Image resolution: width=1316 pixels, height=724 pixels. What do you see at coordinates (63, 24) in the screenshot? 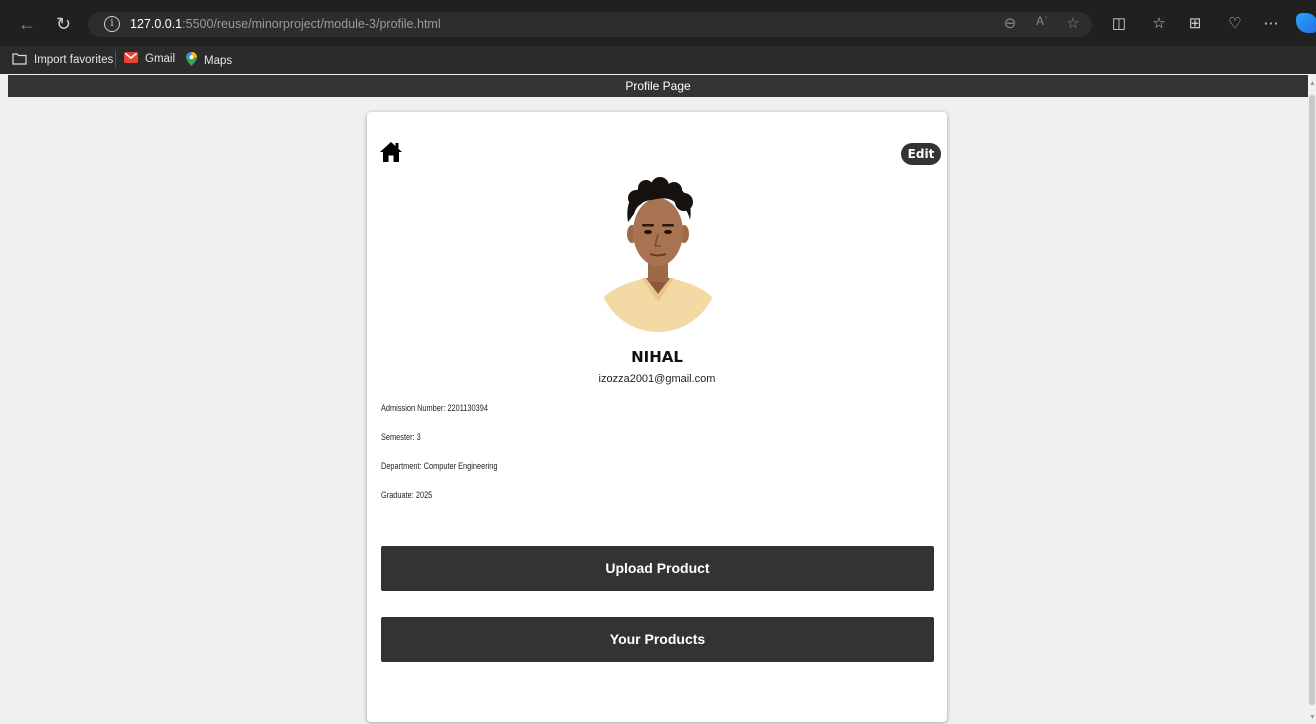
I see `refresh-icon: ↻` at bounding box center [63, 24].